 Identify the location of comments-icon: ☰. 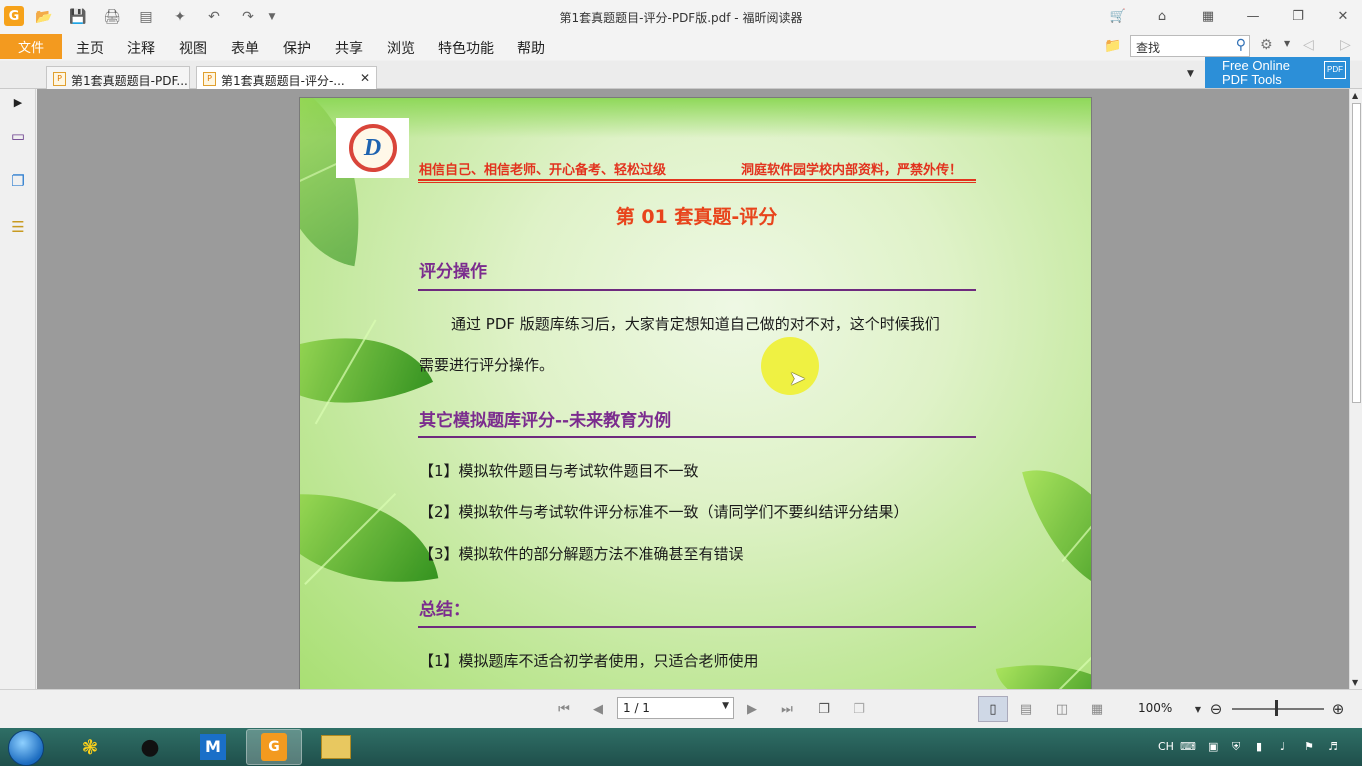
(18, 227).